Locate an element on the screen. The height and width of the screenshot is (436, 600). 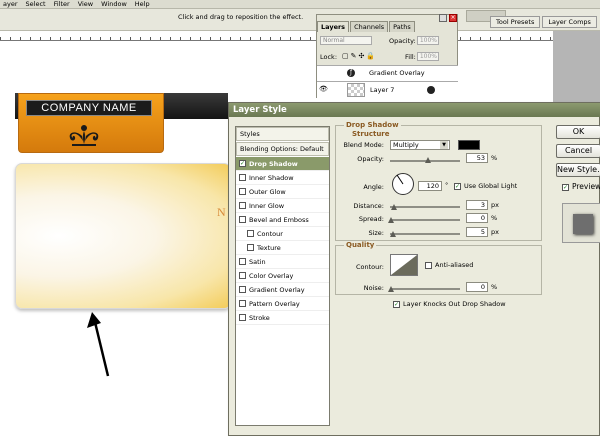
menu-layer: ayer is located at coordinates (10, 4).